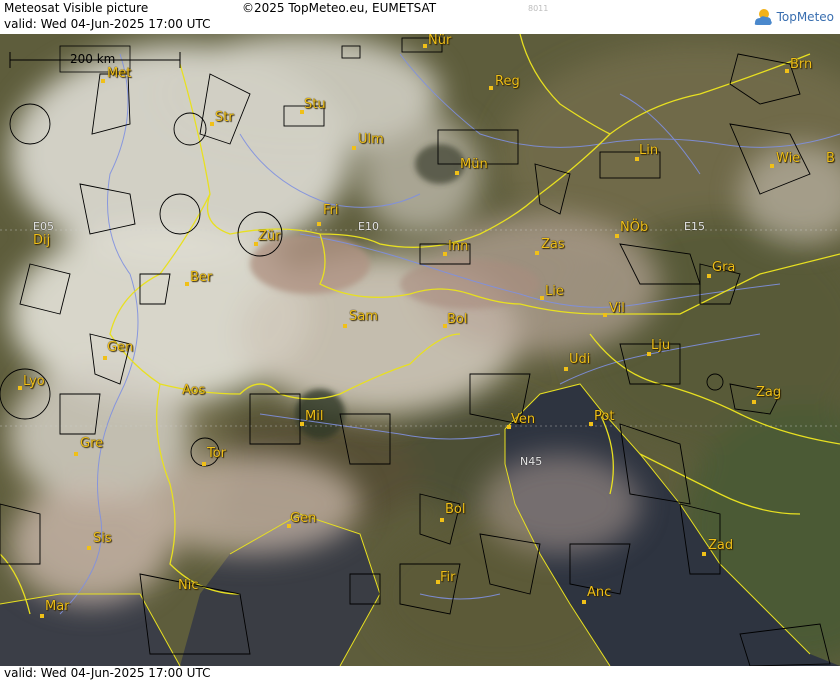  Describe the element at coordinates (314, 416) in the screenshot. I see `city-label: Mil` at that location.